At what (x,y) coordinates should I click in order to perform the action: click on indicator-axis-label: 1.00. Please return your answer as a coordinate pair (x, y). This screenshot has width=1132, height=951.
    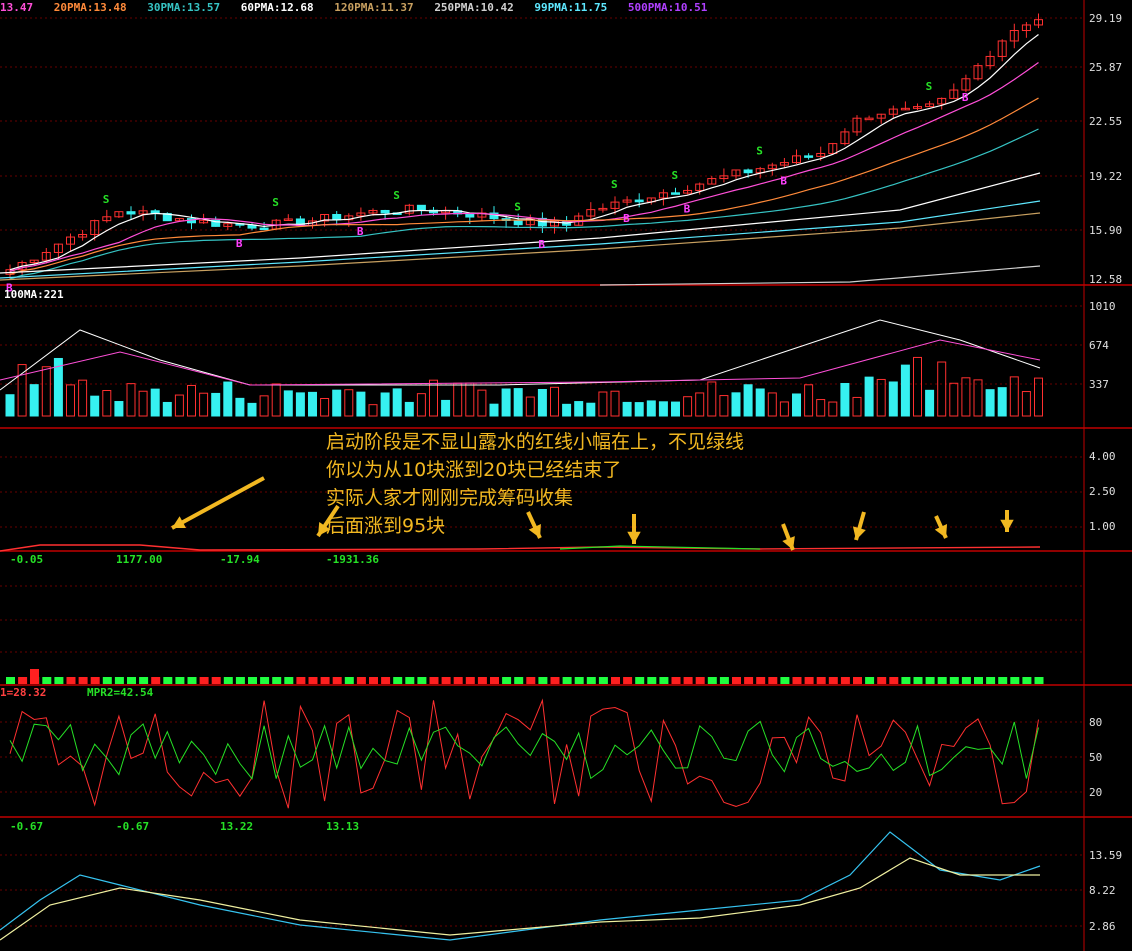
    Looking at the image, I should click on (1102, 526).